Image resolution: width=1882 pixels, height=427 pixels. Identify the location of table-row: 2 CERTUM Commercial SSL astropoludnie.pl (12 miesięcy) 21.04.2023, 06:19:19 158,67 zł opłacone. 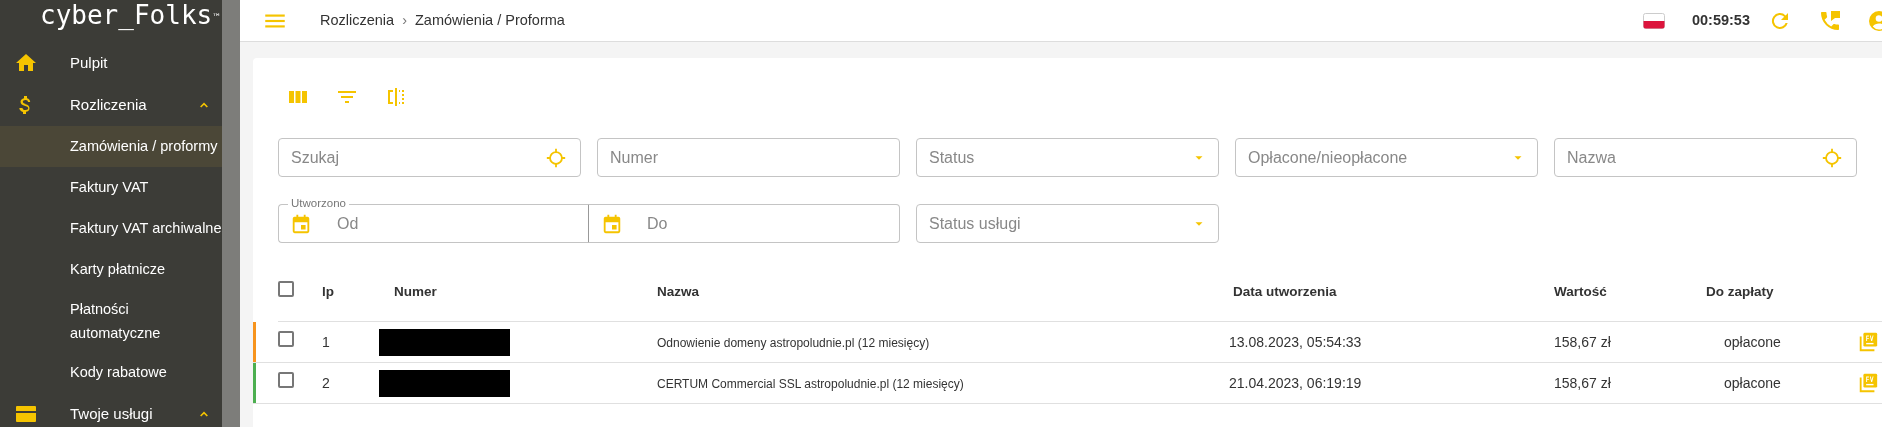
(1067, 383).